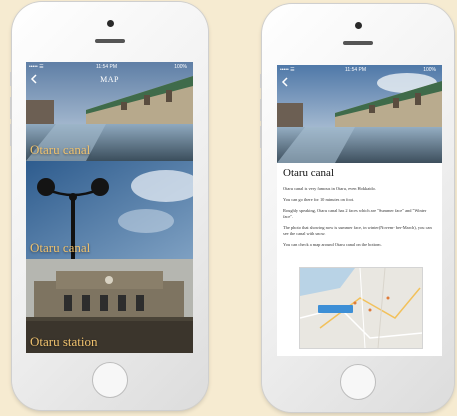 The width and height of the screenshot is (457, 416). Describe the element at coordinates (64, 341) in the screenshot. I see `list-item-label: Otaru station` at that location.